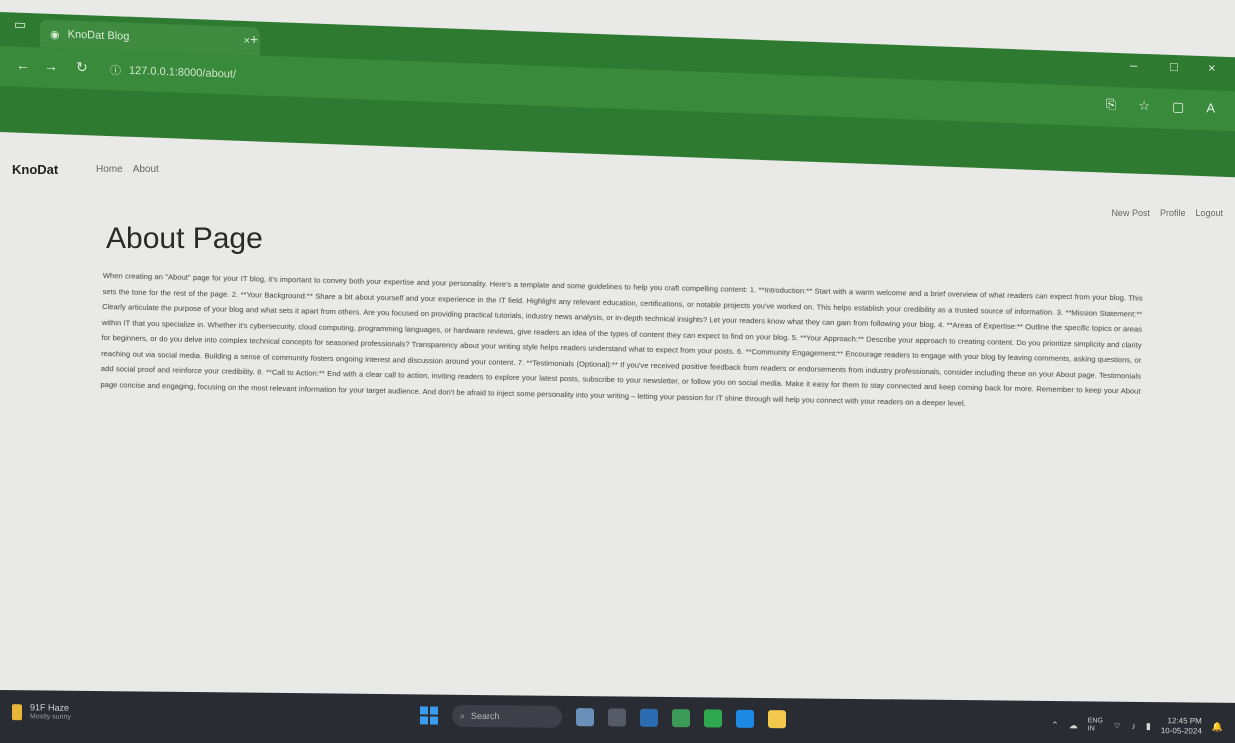  What do you see at coordinates (20, 25) in the screenshot?
I see `sidebar-icon: ▭` at bounding box center [20, 25].